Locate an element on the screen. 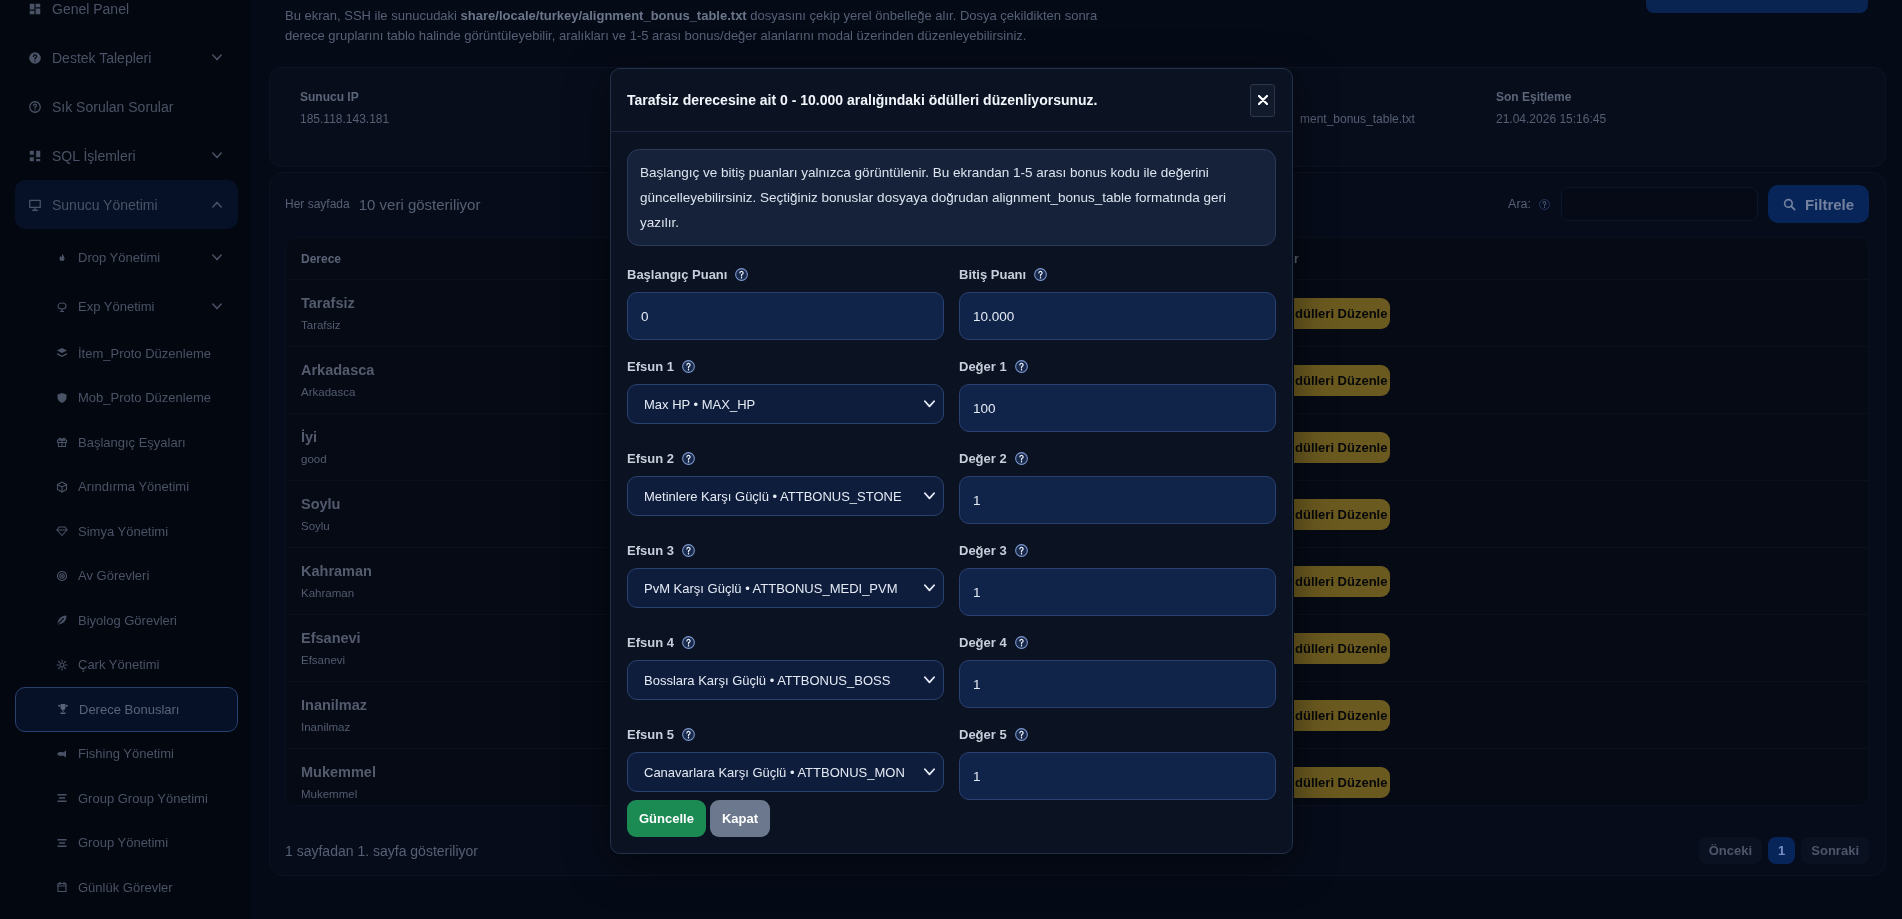  field-label: Efsun 5 is located at coordinates (650, 734).